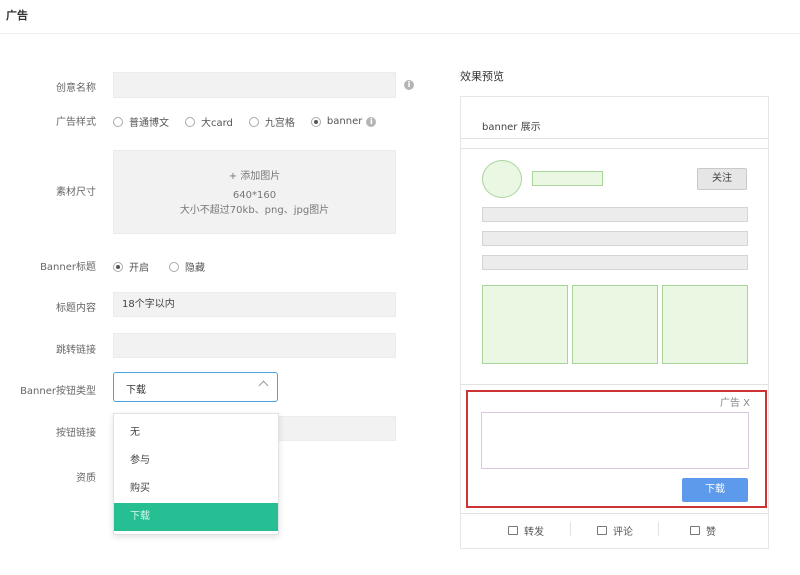 The image size is (800, 575). Describe the element at coordinates (76, 192) in the screenshot. I see `material-size-label: 素材尺寸` at that location.